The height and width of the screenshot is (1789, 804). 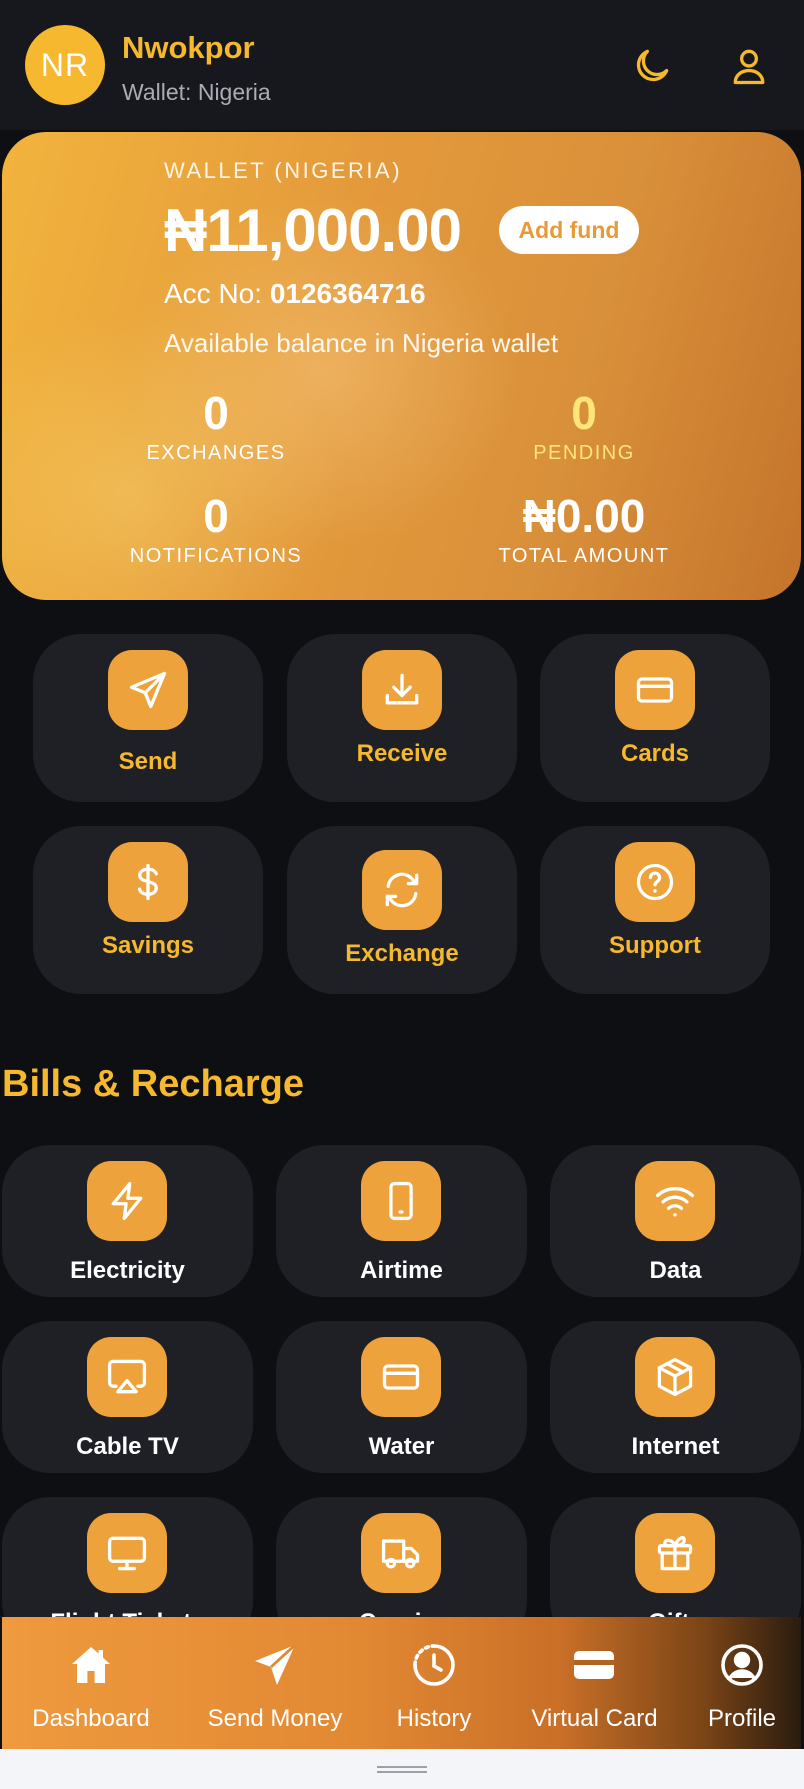 What do you see at coordinates (675, 1270) in the screenshot?
I see `bill-label: Data` at bounding box center [675, 1270].